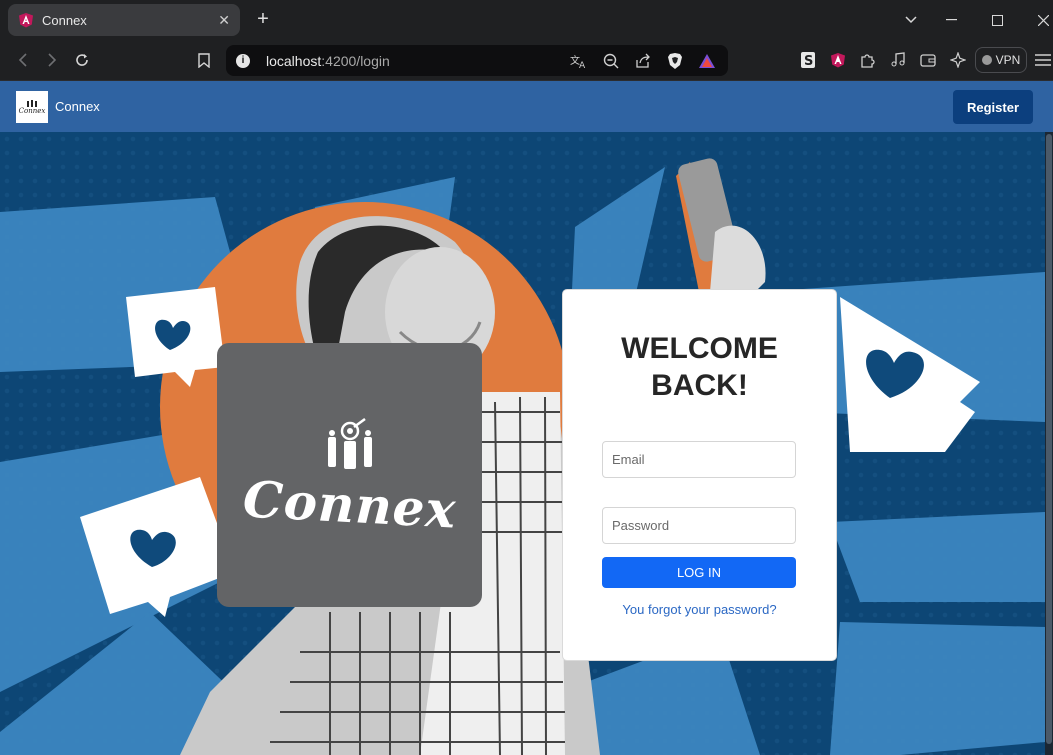 The width and height of the screenshot is (1053, 755). I want to click on vpn-button: VPN, so click(1001, 60).